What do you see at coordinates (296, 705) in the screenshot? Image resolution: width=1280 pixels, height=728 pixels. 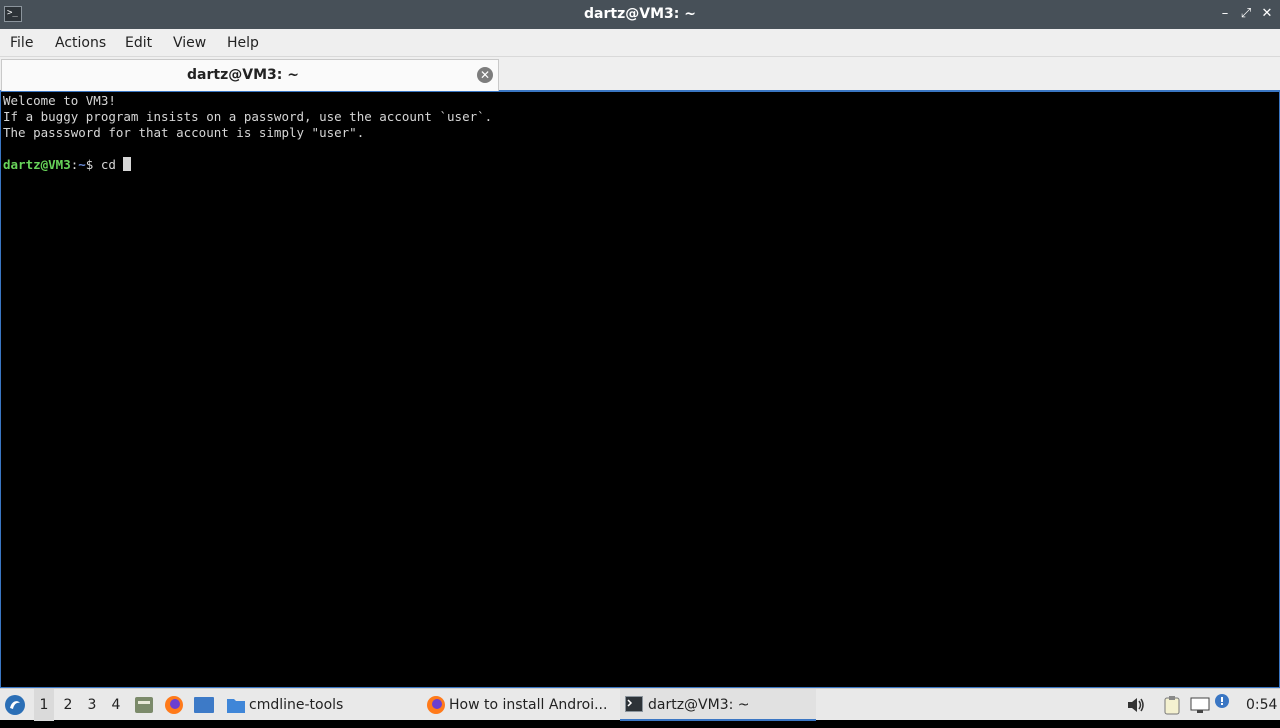 I see `task-label: cmdline-tools` at bounding box center [296, 705].